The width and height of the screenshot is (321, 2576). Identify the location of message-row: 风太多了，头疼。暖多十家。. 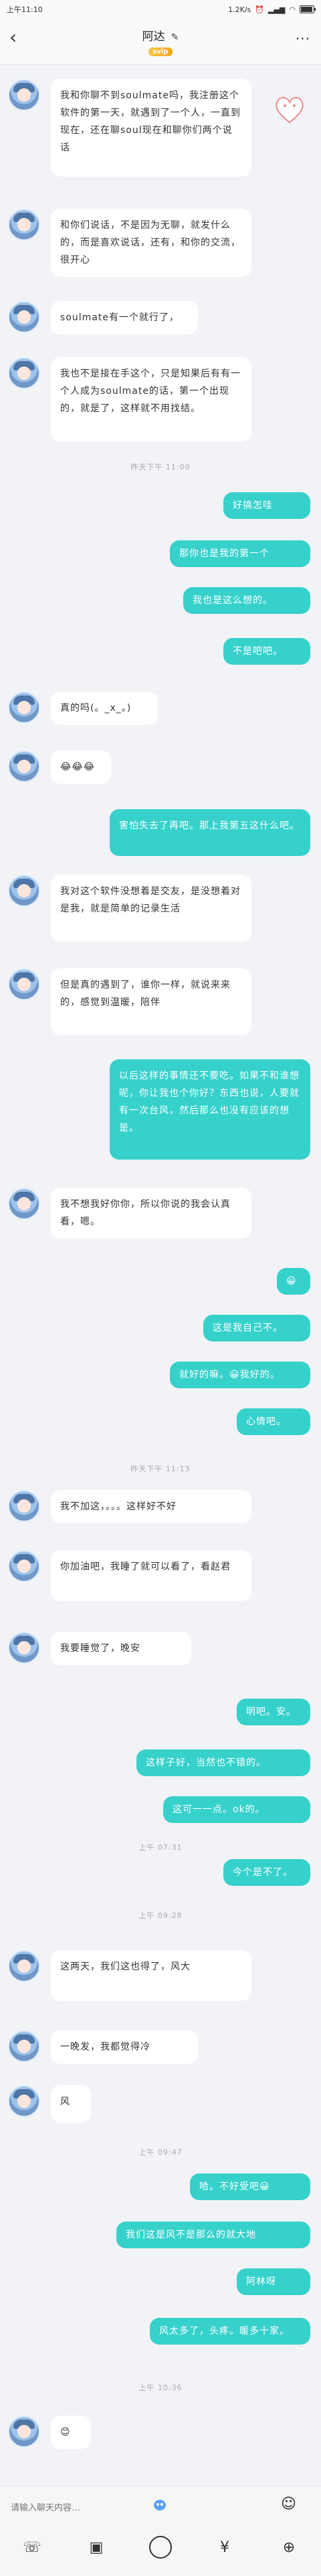
(160, 2331).